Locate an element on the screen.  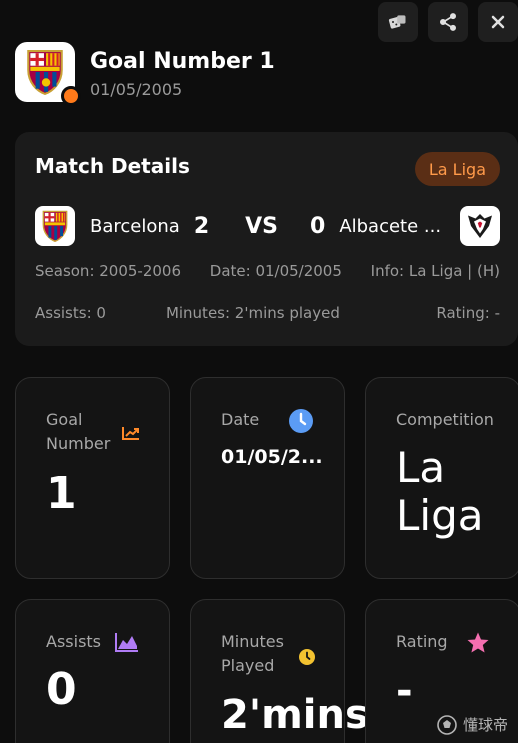
league-badge: La Liga is located at coordinates (457, 169).